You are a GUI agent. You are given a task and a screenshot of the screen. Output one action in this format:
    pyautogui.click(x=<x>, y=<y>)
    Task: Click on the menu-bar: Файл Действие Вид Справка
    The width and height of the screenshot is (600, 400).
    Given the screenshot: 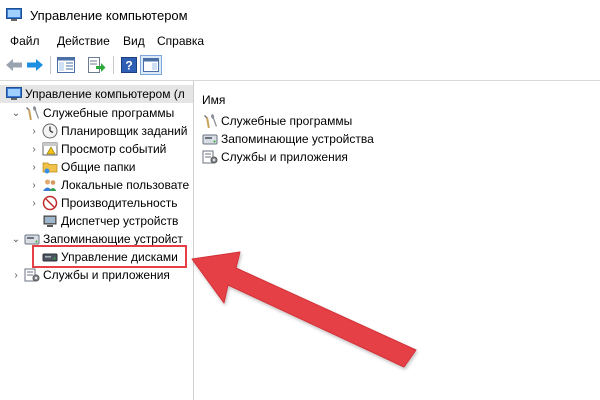 What is the action you would take?
    pyautogui.click(x=300, y=41)
    